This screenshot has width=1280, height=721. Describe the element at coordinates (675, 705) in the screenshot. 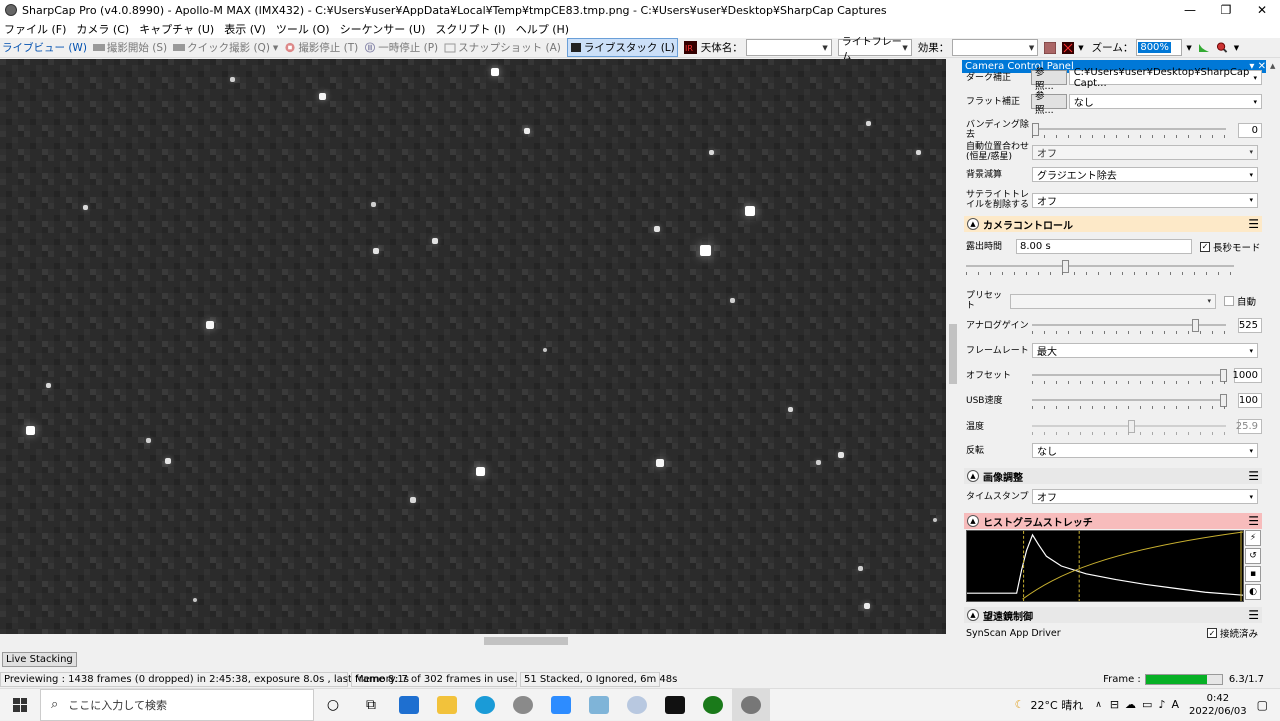

I see `astro-app-icon` at that location.